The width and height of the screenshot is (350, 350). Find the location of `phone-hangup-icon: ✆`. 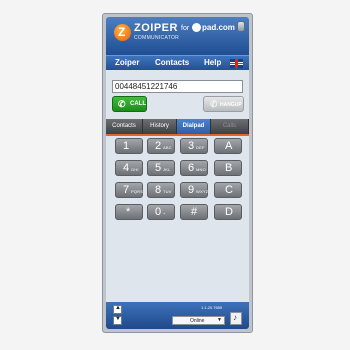

phone-hangup-icon: ✆ is located at coordinates (214, 104).